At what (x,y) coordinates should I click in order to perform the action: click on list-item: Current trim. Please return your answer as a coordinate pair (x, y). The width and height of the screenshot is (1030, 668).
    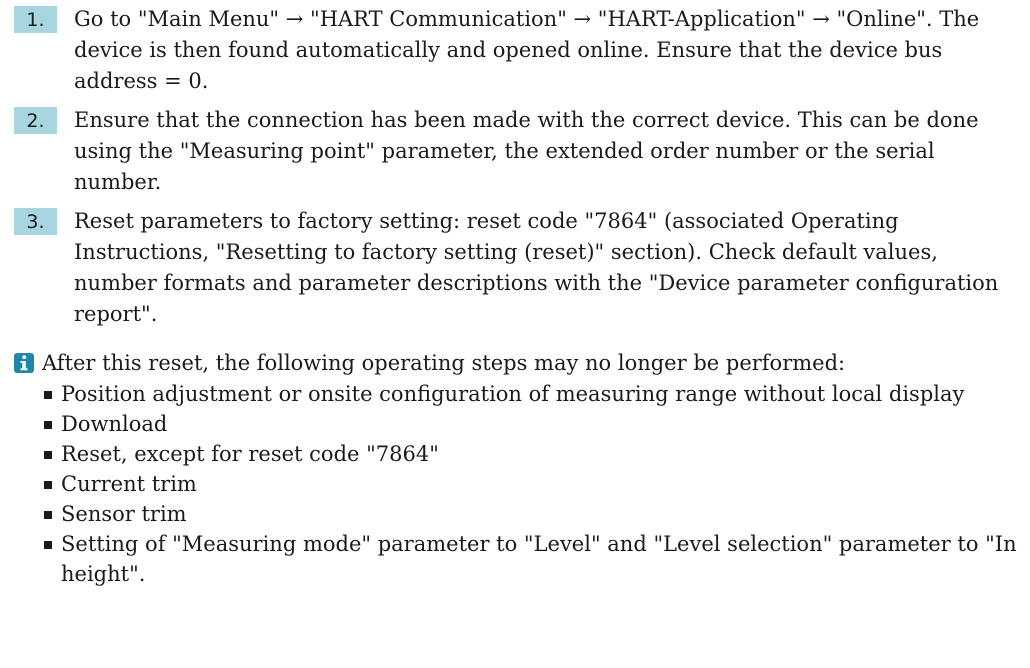
    Looking at the image, I should click on (536, 484).